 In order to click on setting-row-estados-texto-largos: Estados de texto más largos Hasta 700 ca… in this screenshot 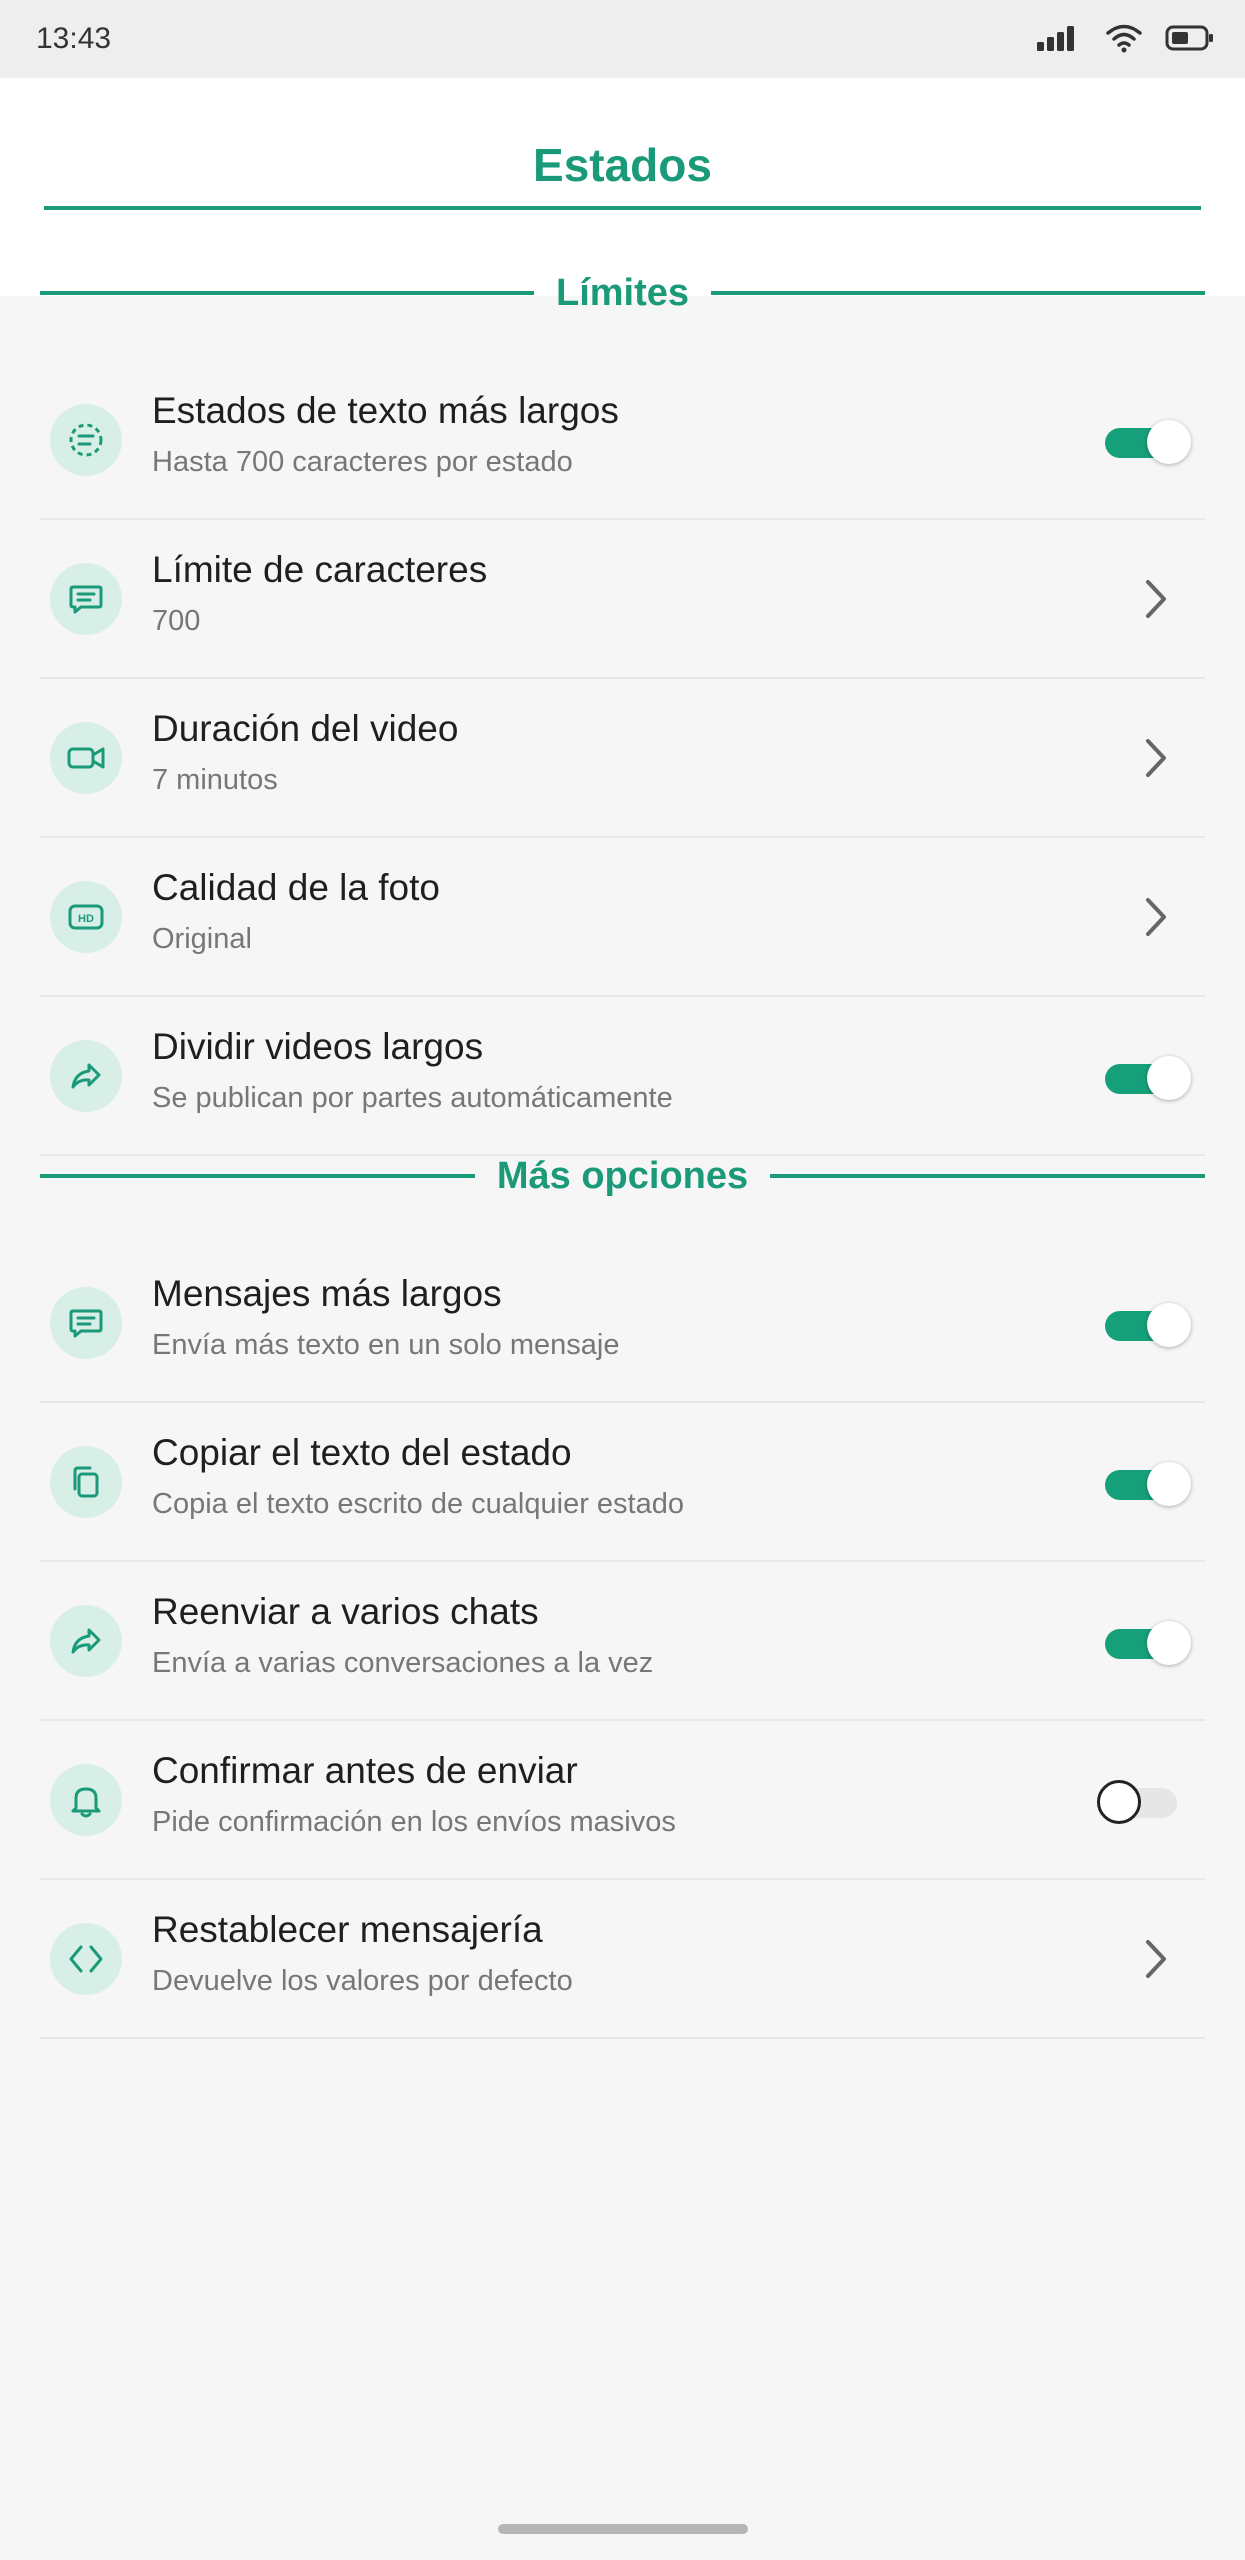, I will do `click(622, 441)`.